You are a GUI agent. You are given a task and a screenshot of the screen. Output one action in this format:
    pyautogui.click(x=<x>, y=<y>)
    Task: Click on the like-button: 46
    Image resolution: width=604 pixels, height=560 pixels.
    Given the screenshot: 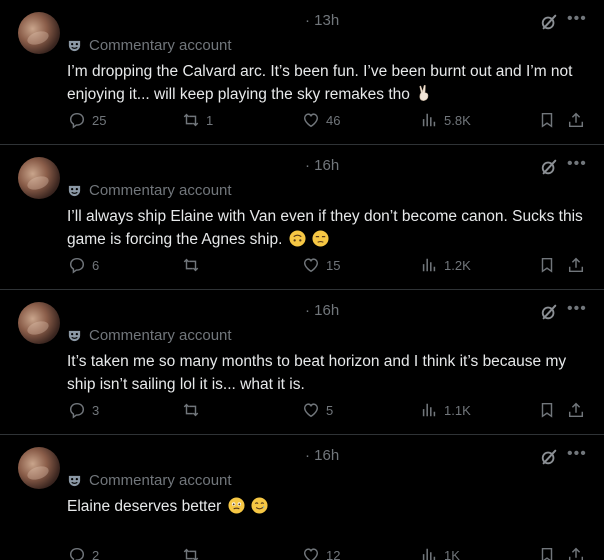 What is the action you would take?
    pyautogui.click(x=321, y=120)
    